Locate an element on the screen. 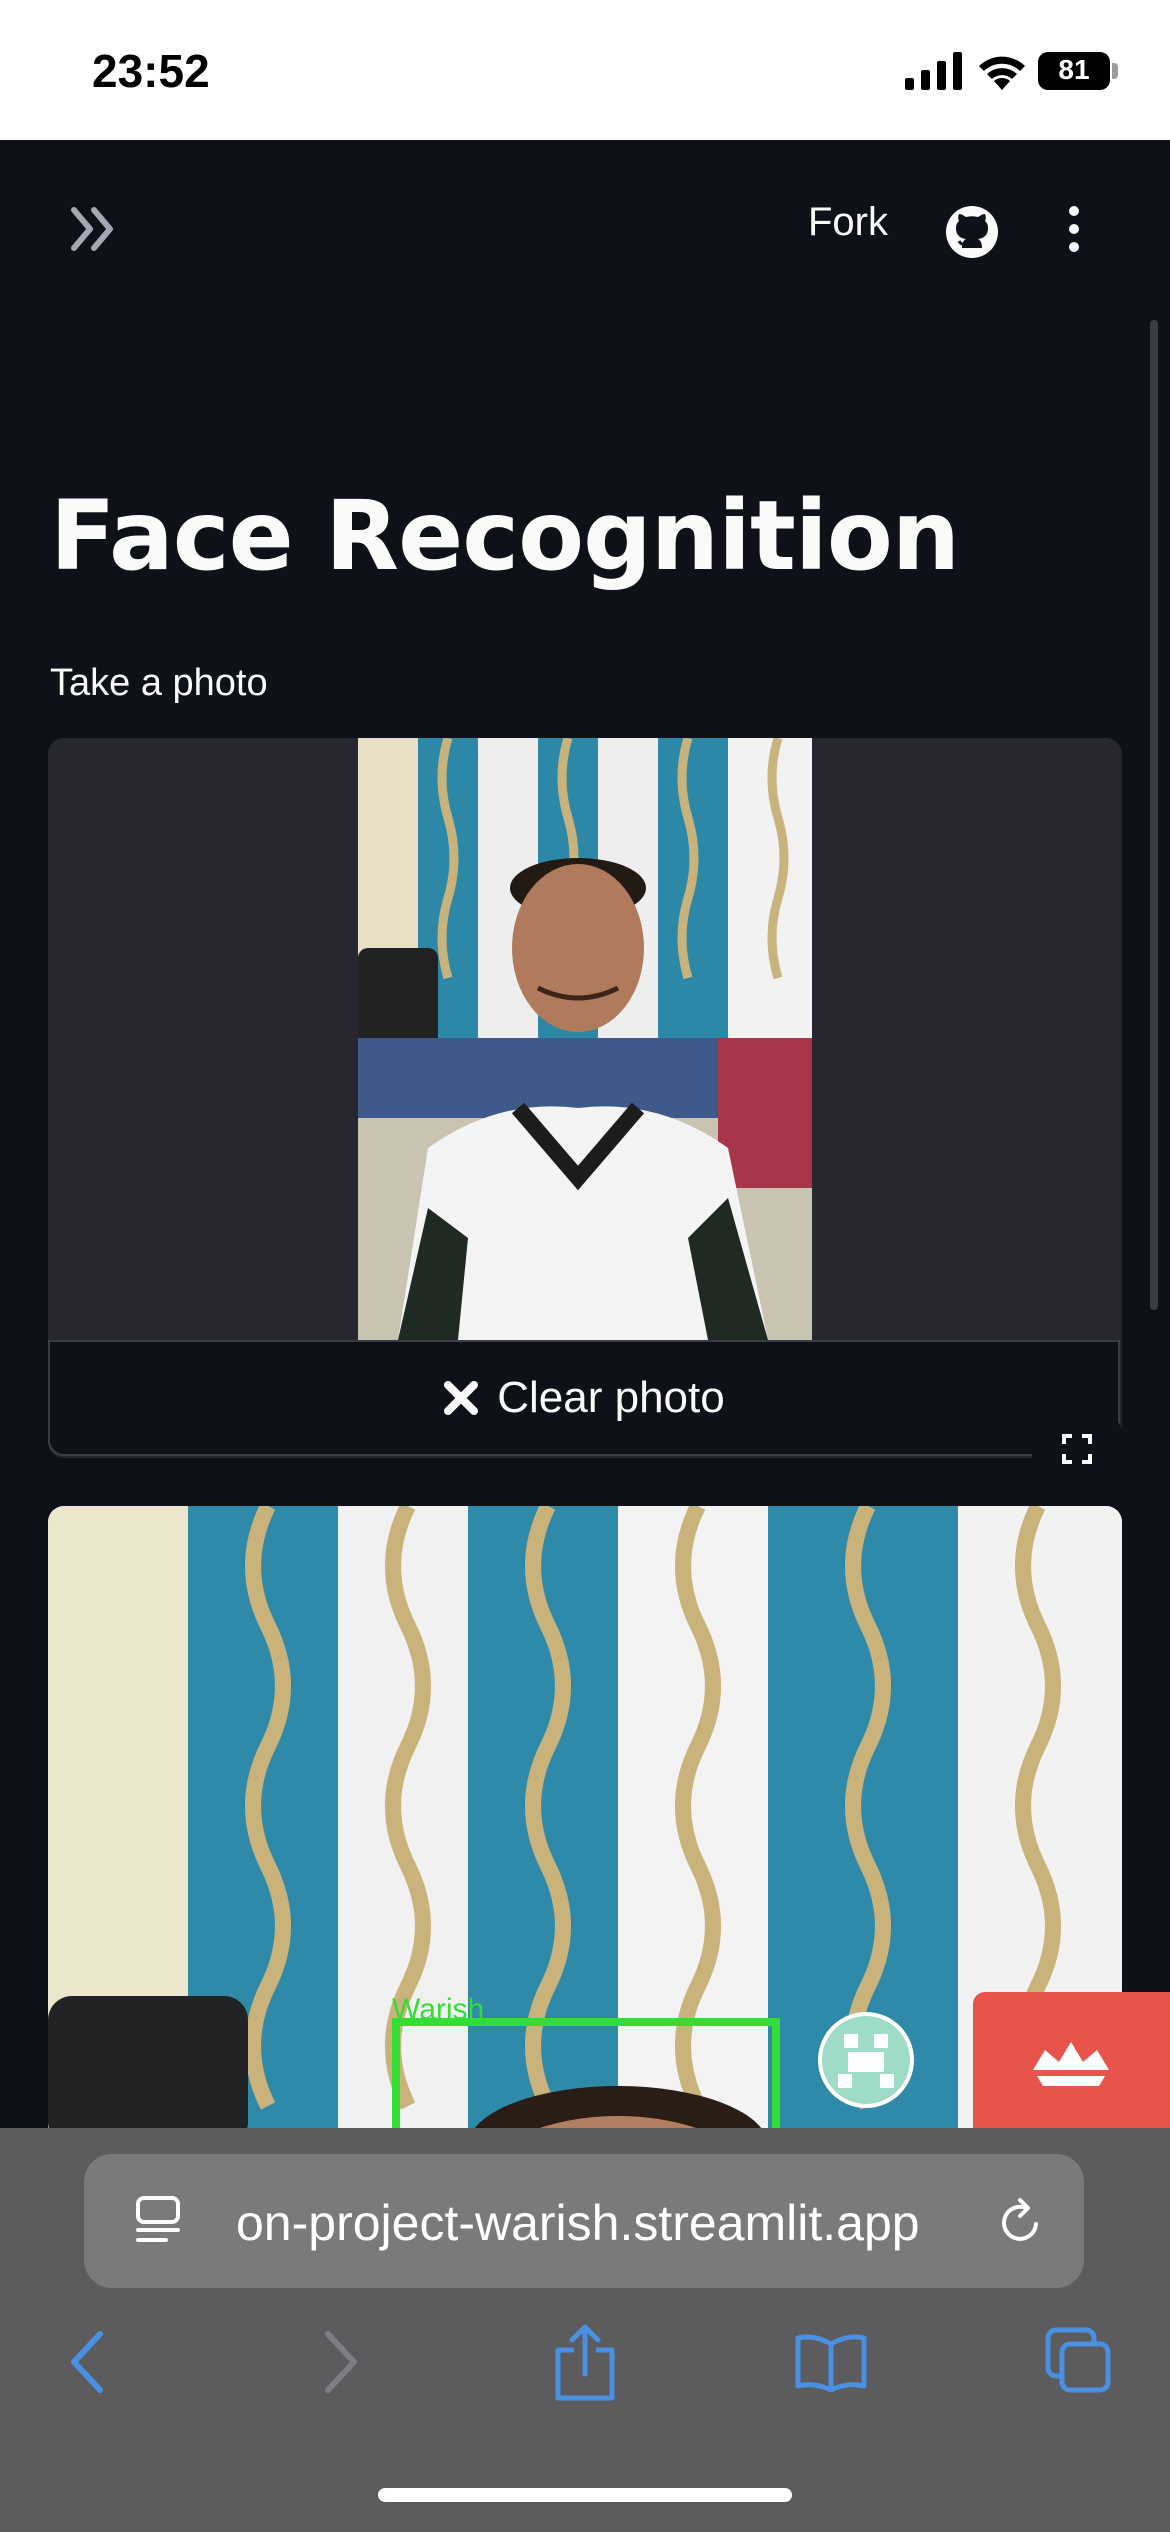 The height and width of the screenshot is (2532, 1170). streamlit-crown-icon is located at coordinates (1071, 2064).